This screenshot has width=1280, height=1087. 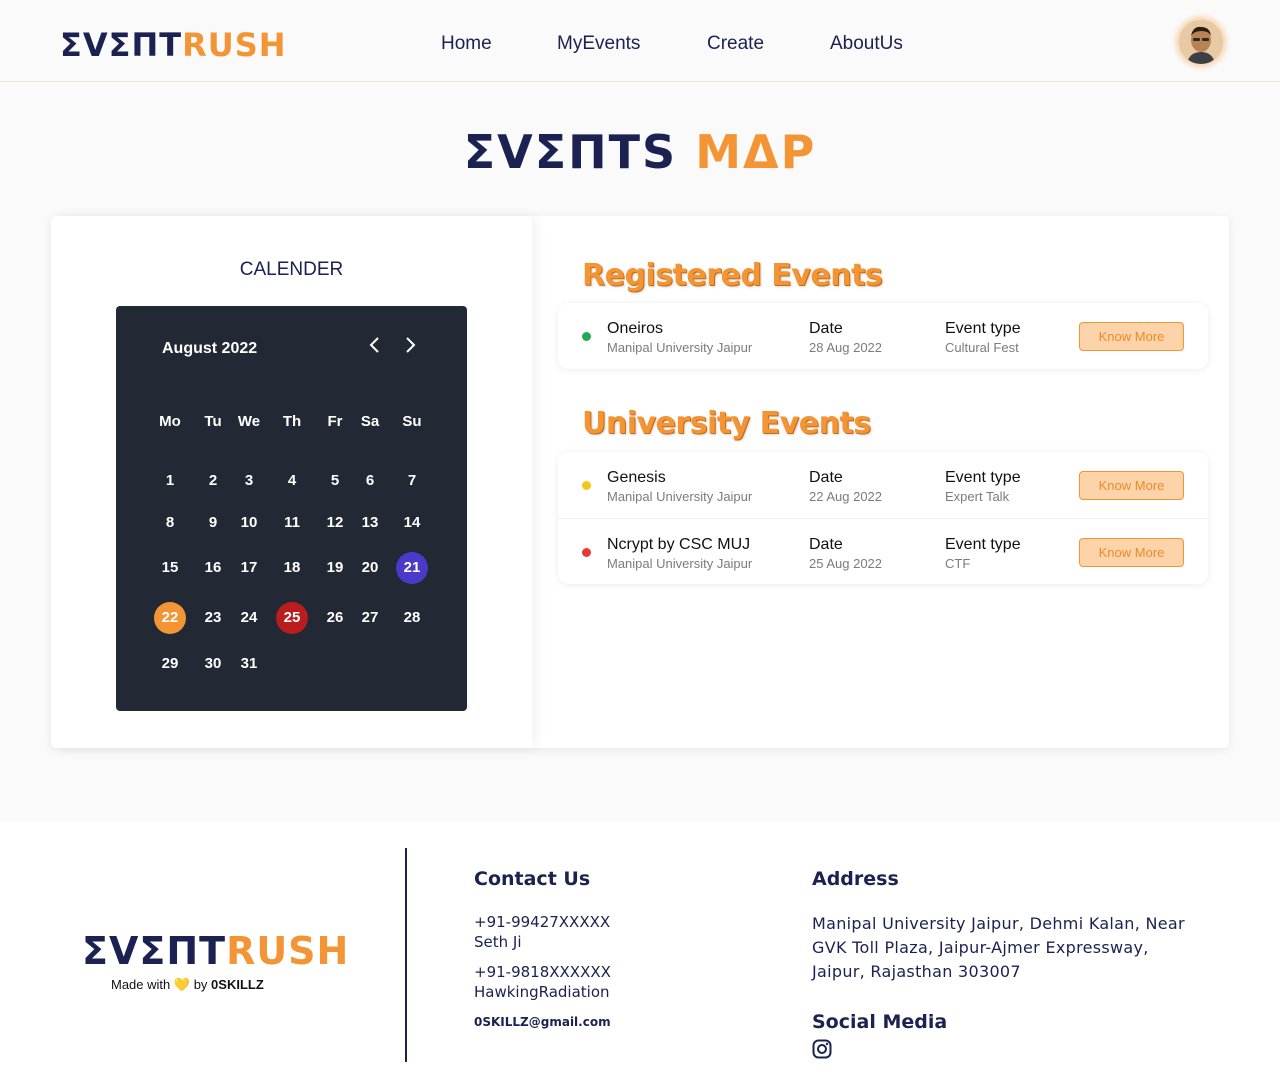 What do you see at coordinates (335, 421) in the screenshot?
I see `weekday-label: Fr` at bounding box center [335, 421].